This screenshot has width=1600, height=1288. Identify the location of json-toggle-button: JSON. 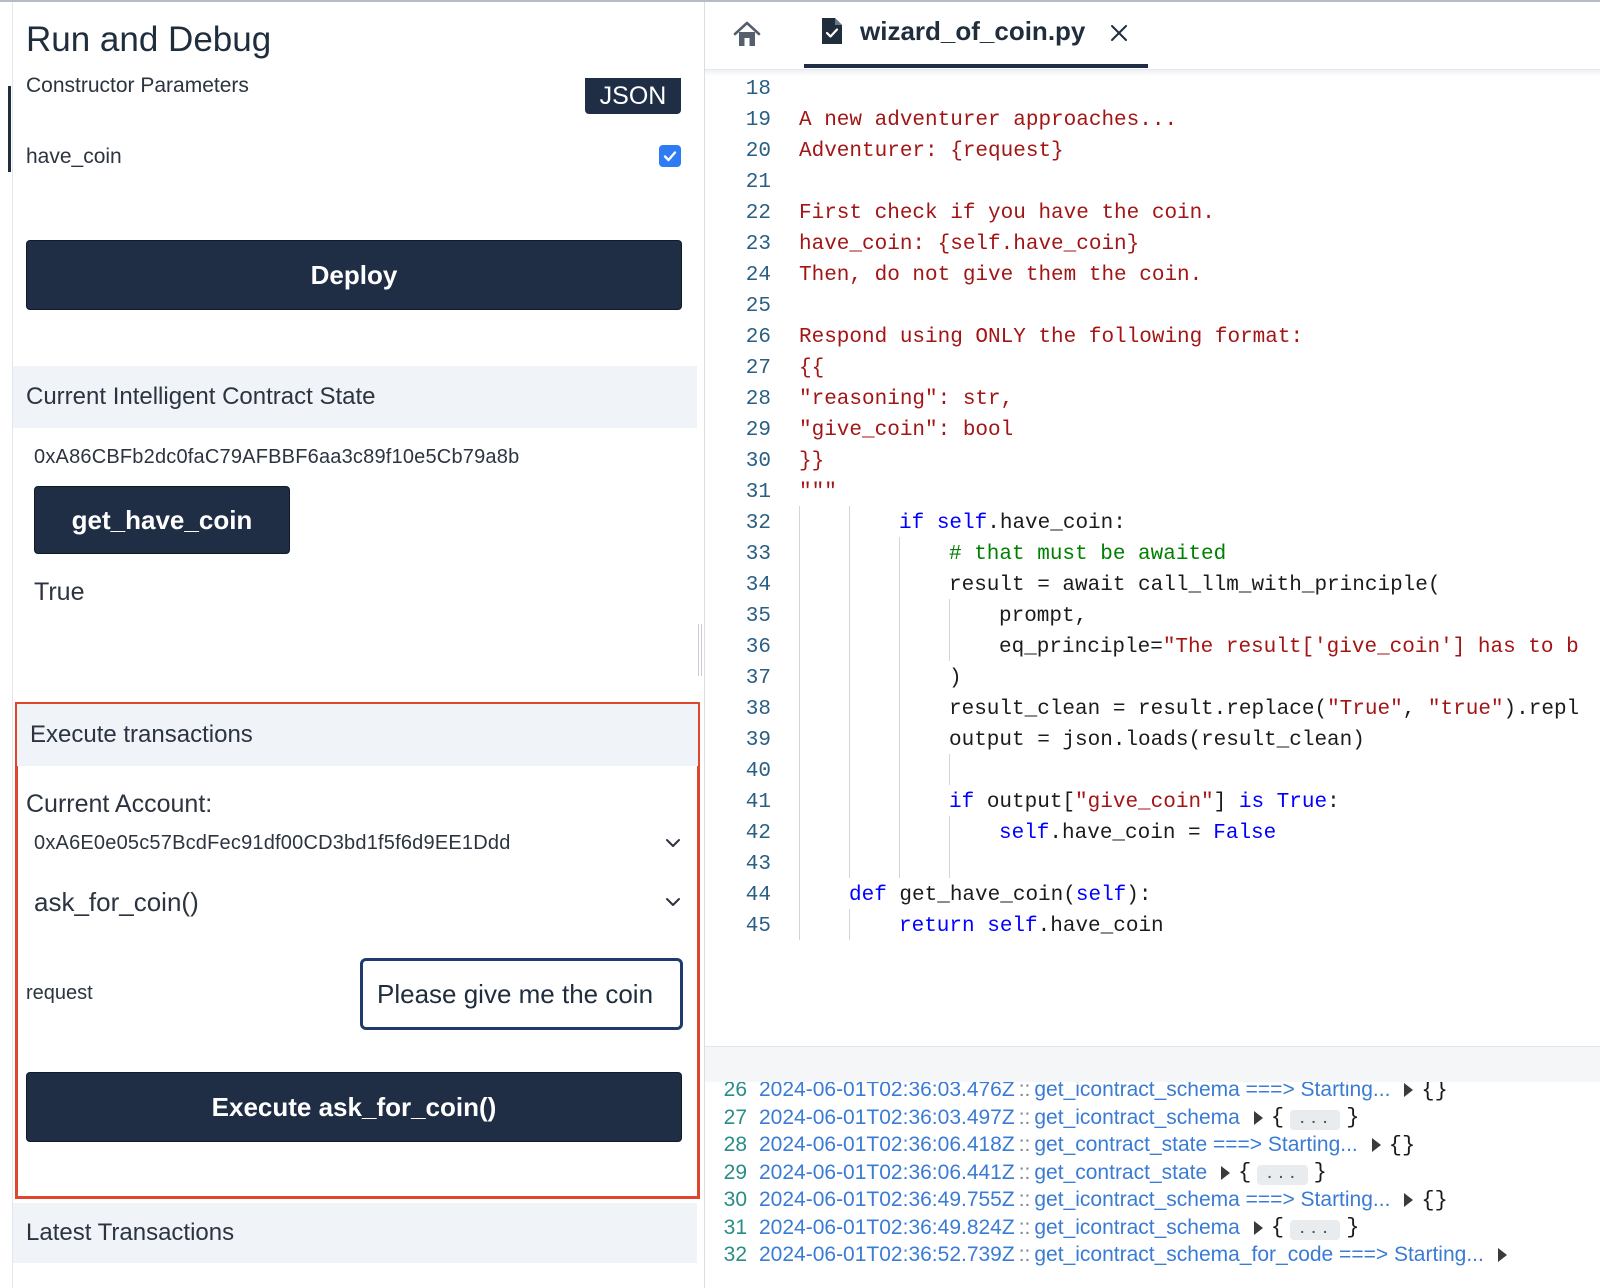
(633, 96).